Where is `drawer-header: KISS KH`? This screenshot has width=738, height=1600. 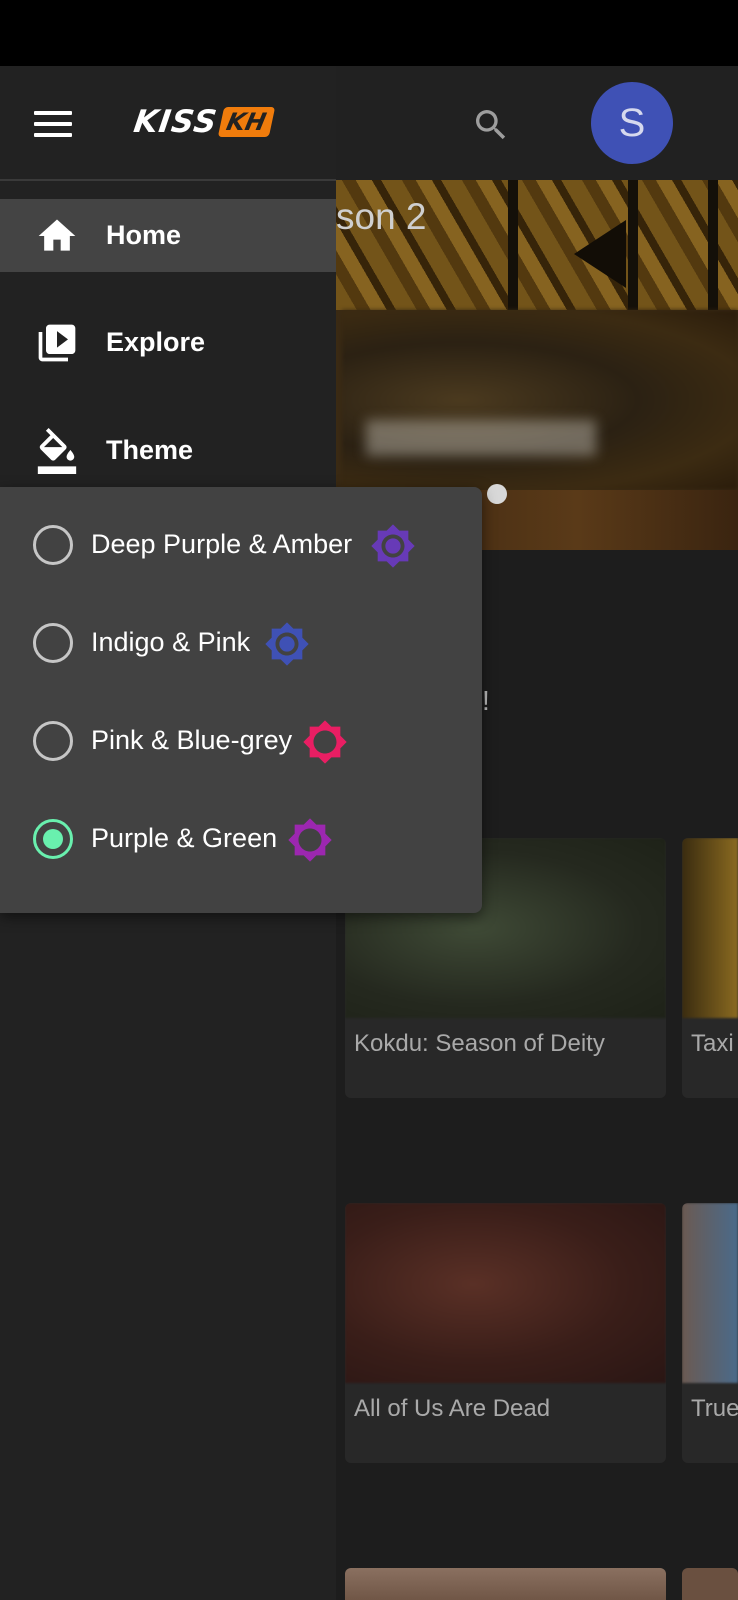 drawer-header: KISS KH is located at coordinates (168, 123).